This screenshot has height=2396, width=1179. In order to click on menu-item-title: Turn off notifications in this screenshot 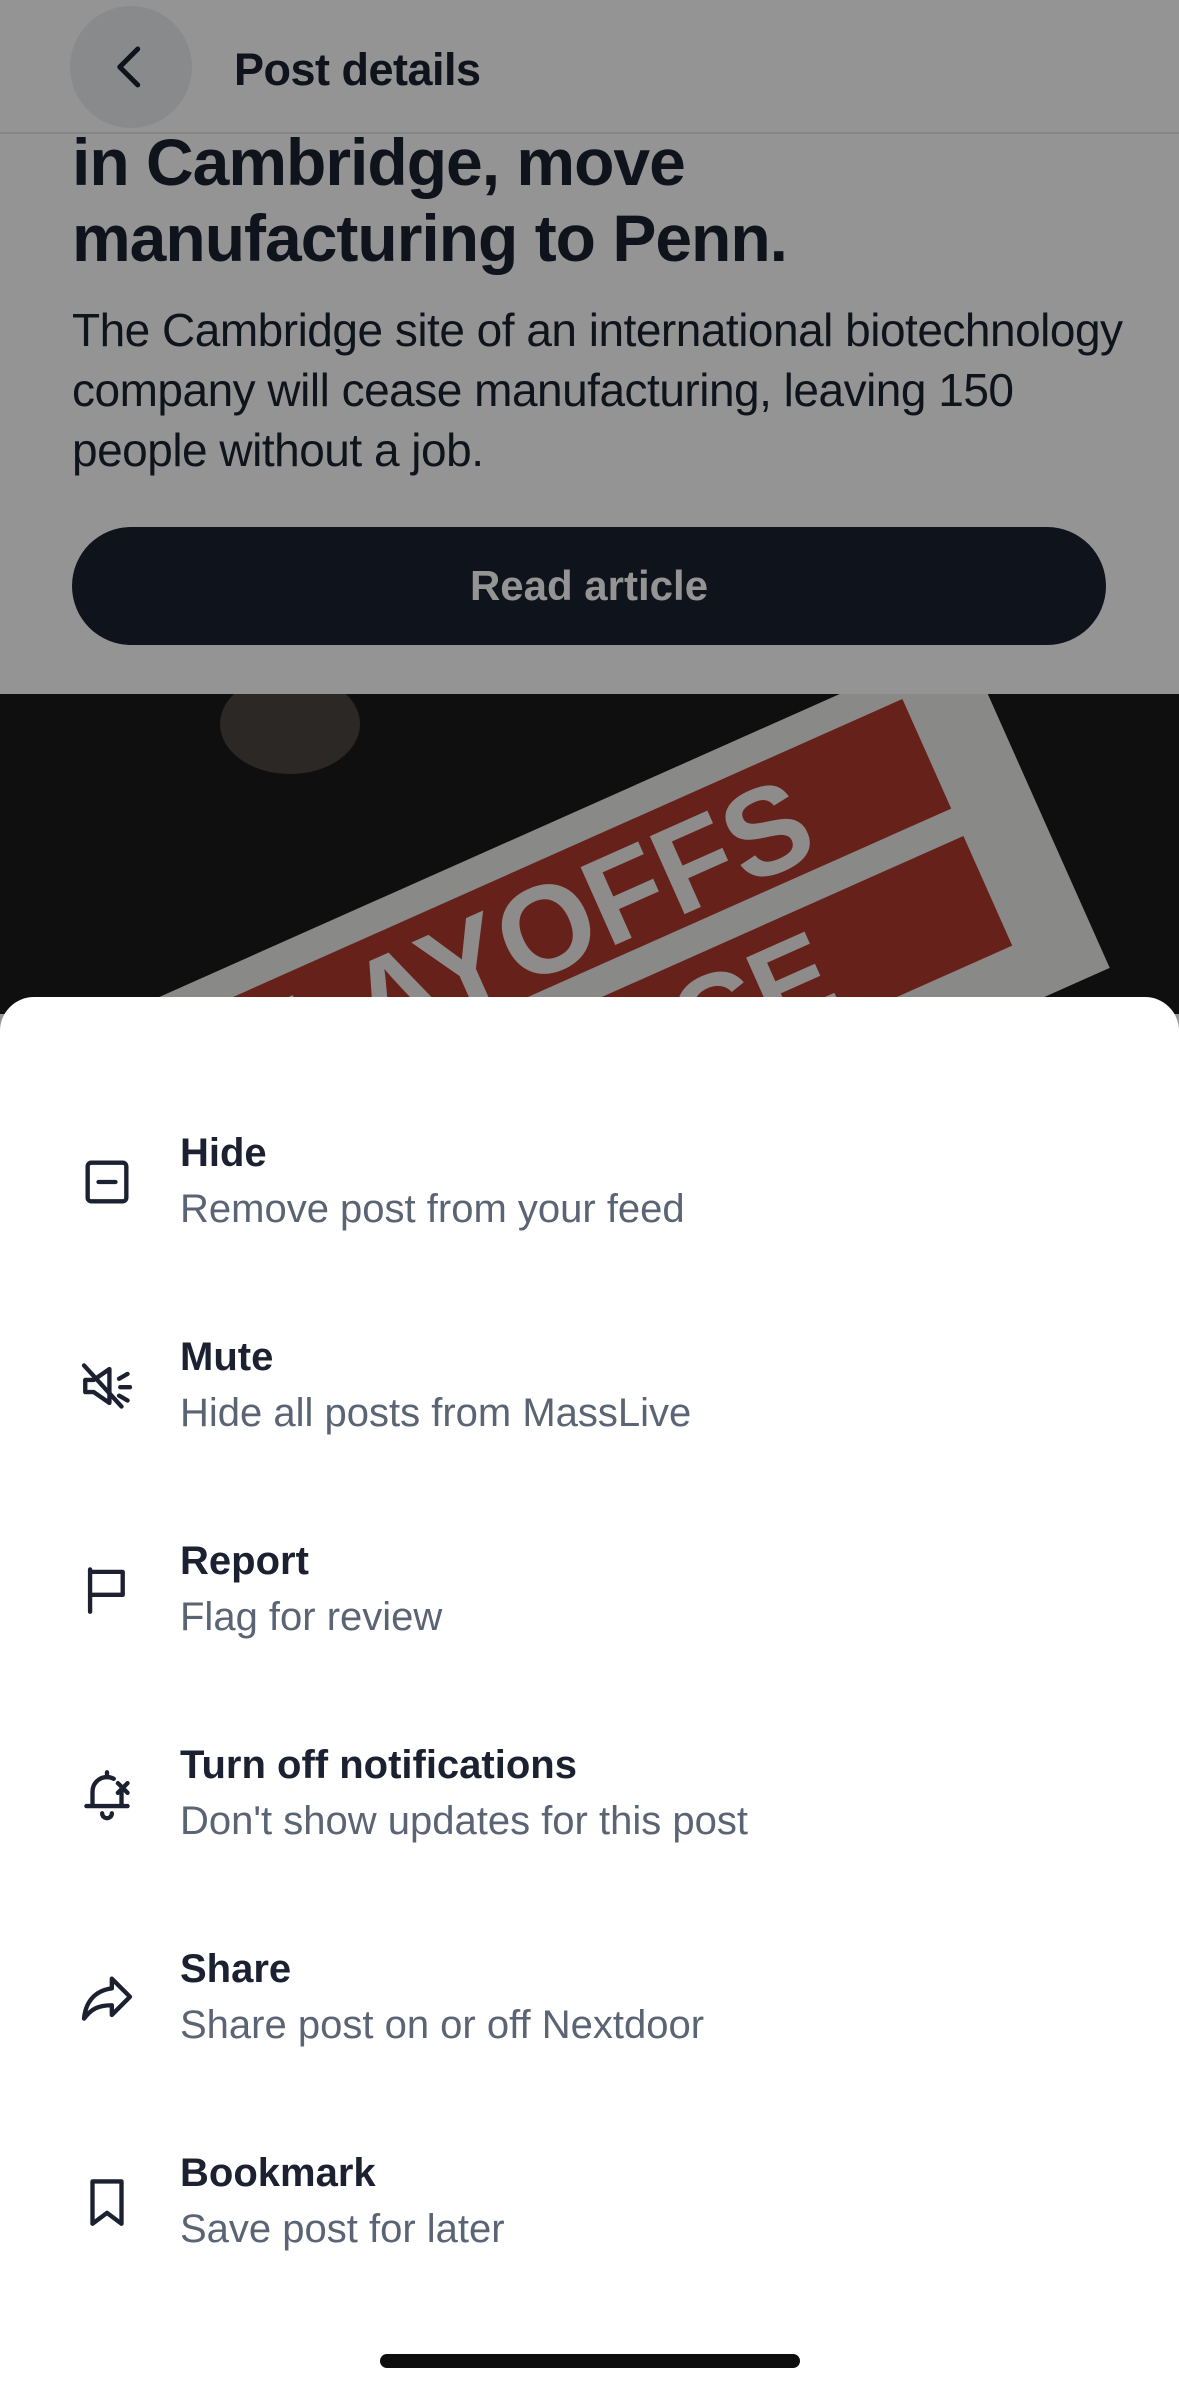, I will do `click(378, 1765)`.